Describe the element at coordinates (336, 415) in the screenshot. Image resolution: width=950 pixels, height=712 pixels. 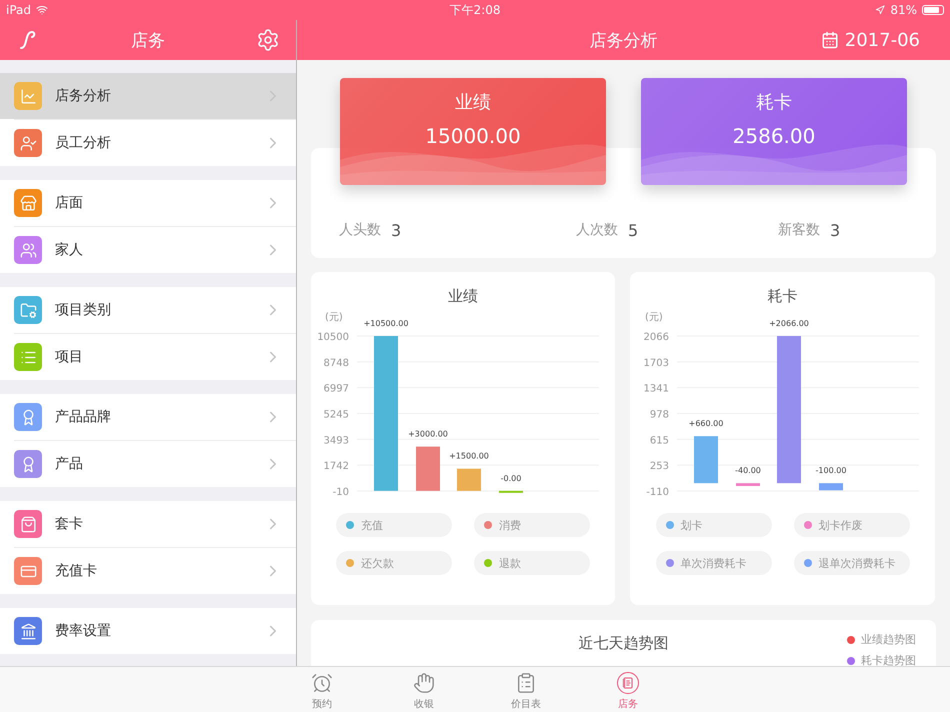
I see `axis-tick-label: 5245` at that location.